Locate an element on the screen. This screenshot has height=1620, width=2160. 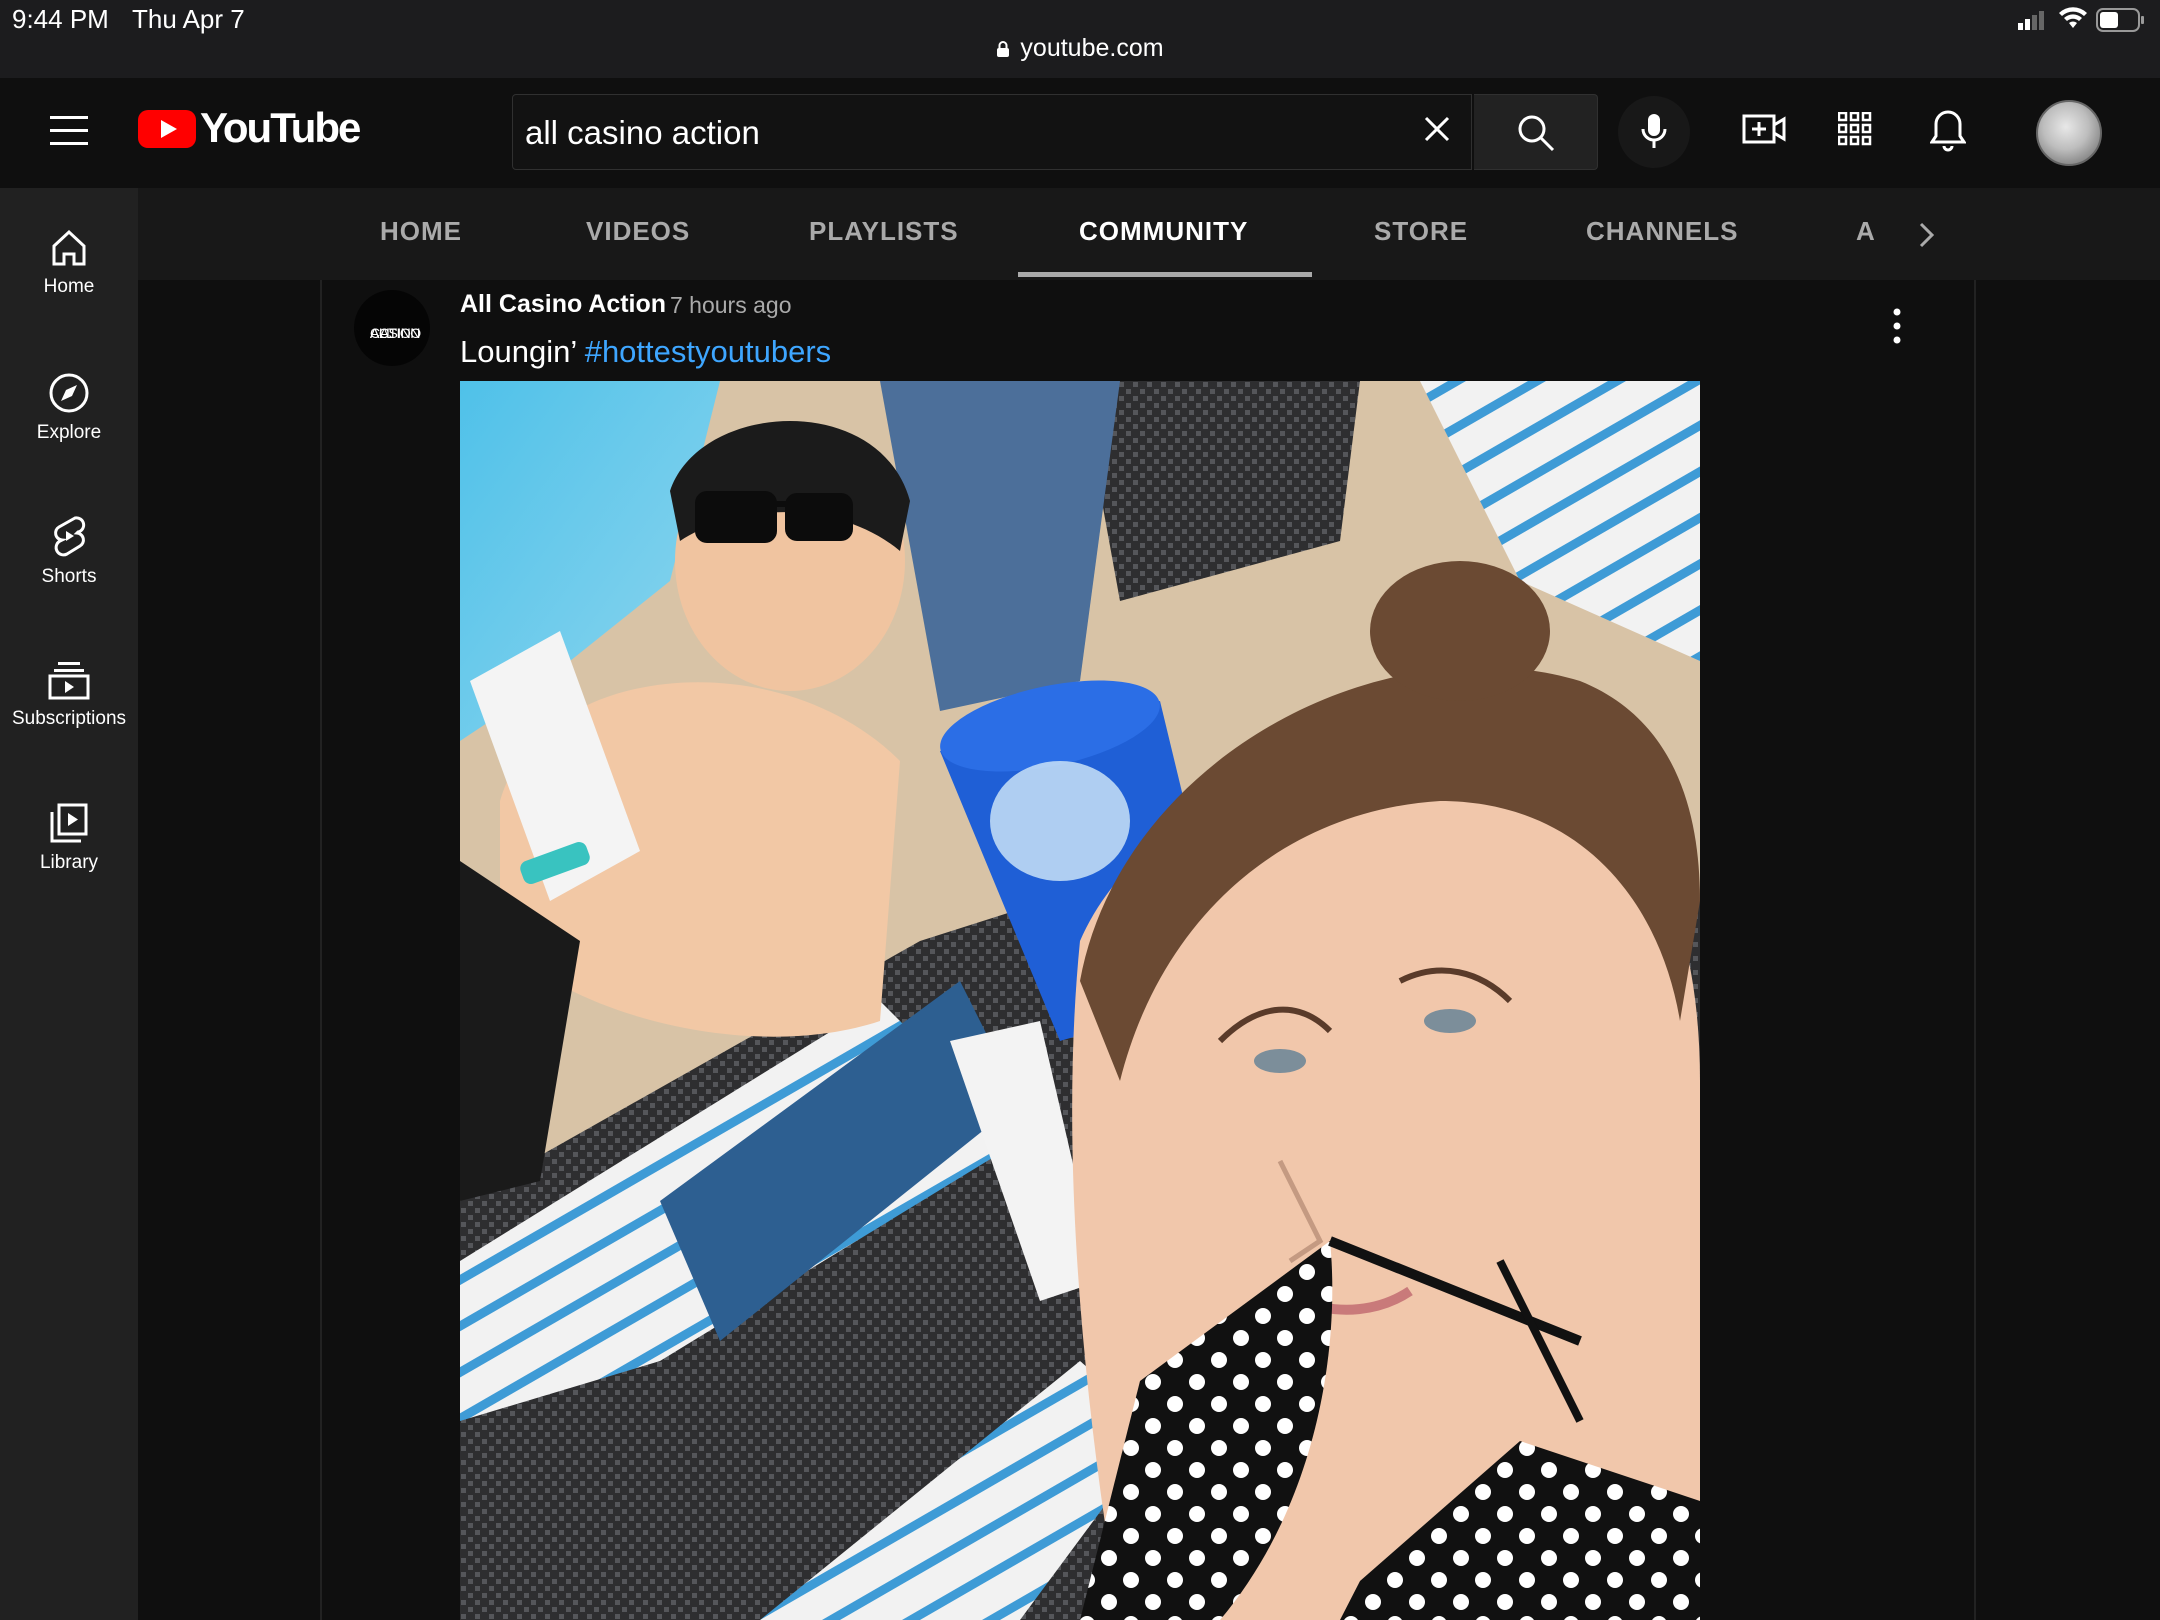
shorts-icon is located at coordinates (70, 536).